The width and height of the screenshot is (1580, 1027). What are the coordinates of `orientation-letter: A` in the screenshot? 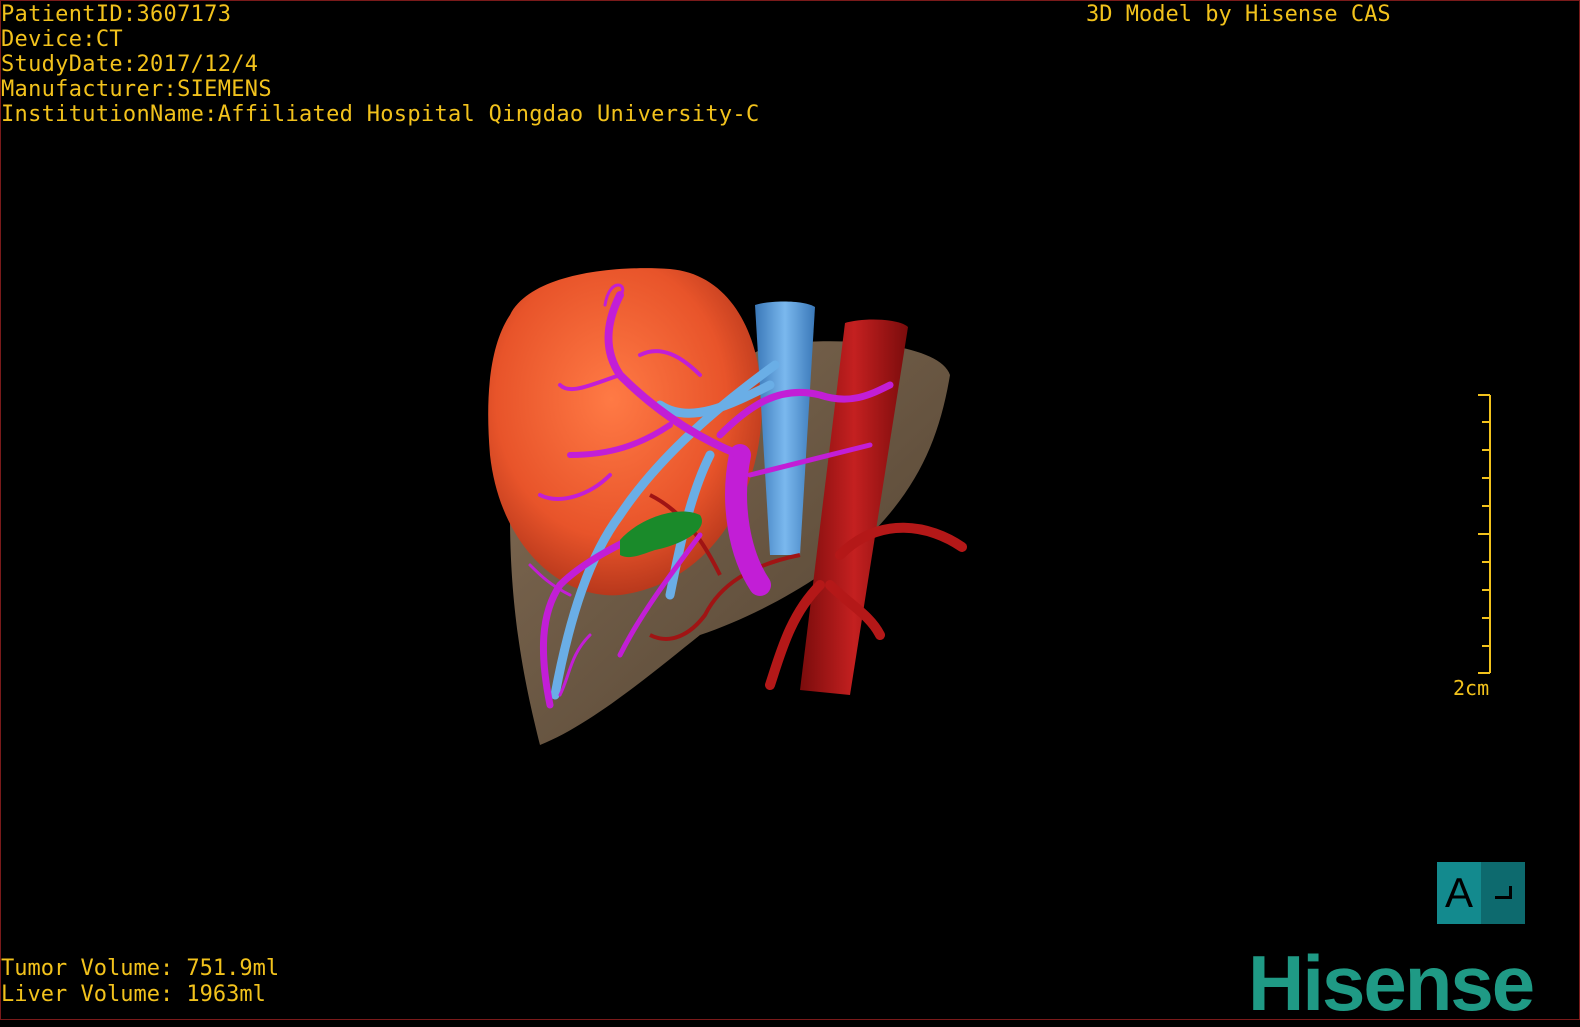 It's located at (1459, 893).